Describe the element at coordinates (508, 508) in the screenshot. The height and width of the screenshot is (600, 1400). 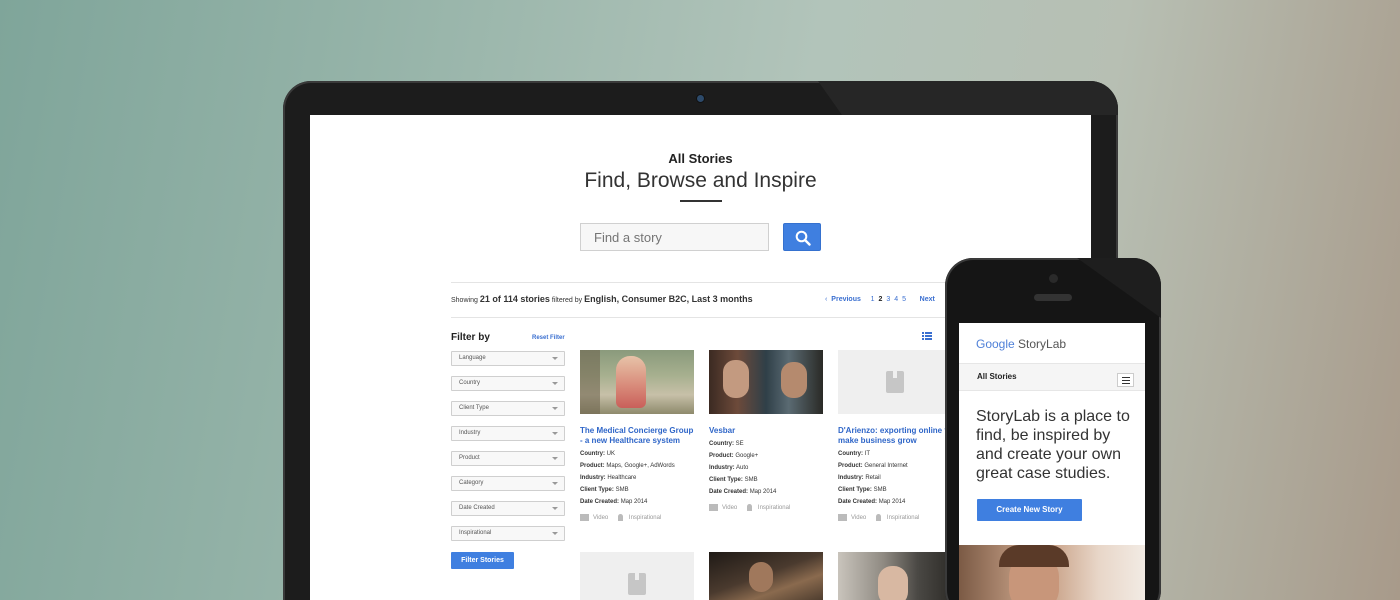
I see `select-date-created: Date Created` at that location.